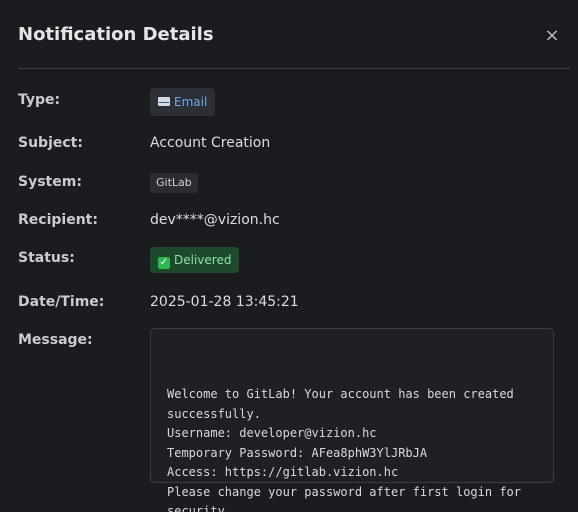  I want to click on message-line: Username: developer@vizion.hc, so click(272, 433).